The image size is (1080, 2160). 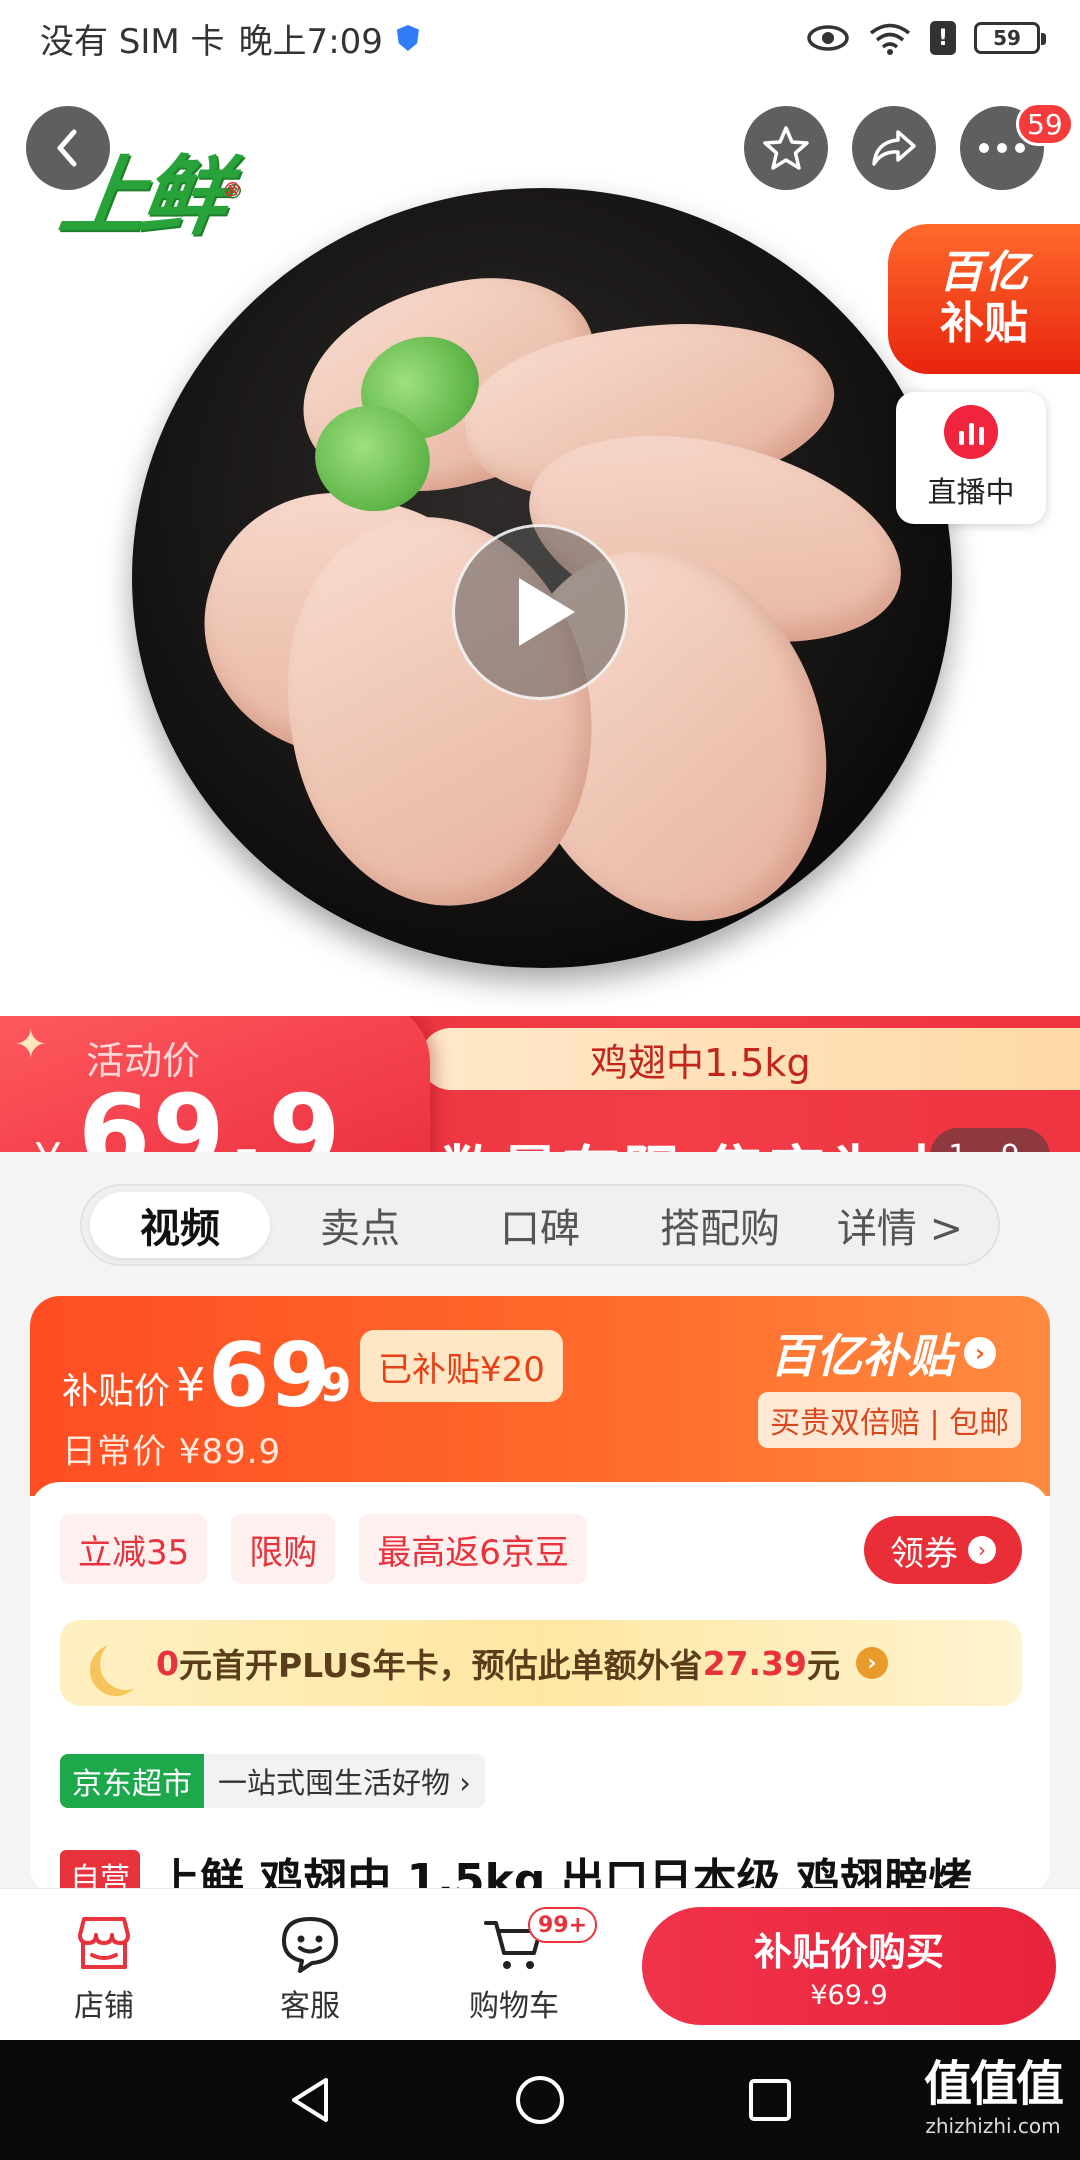 What do you see at coordinates (116, 1391) in the screenshot?
I see `subsidy-price-label: 补贴价` at bounding box center [116, 1391].